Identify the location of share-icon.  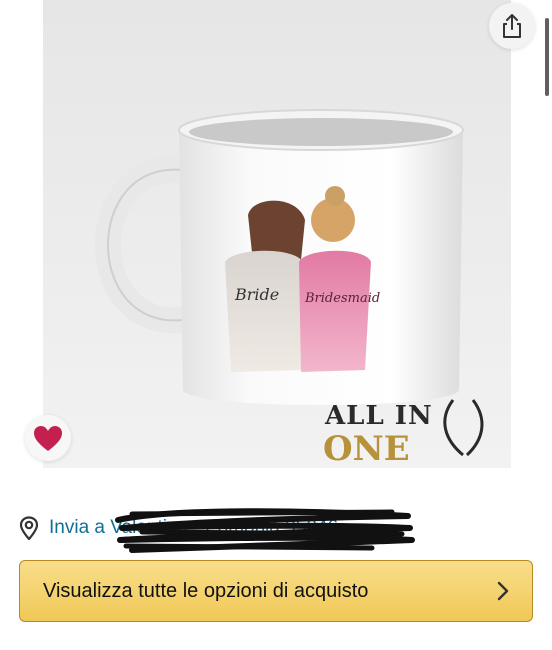
(512, 26).